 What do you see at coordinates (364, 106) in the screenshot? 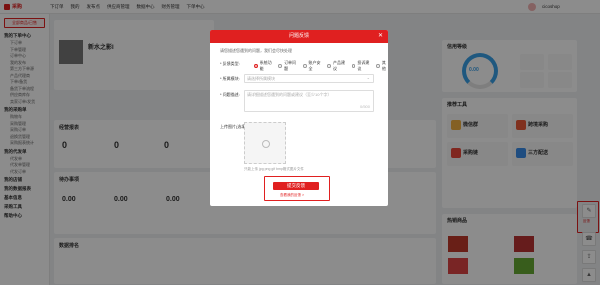
I see `char-counter: 0/500` at bounding box center [364, 106].